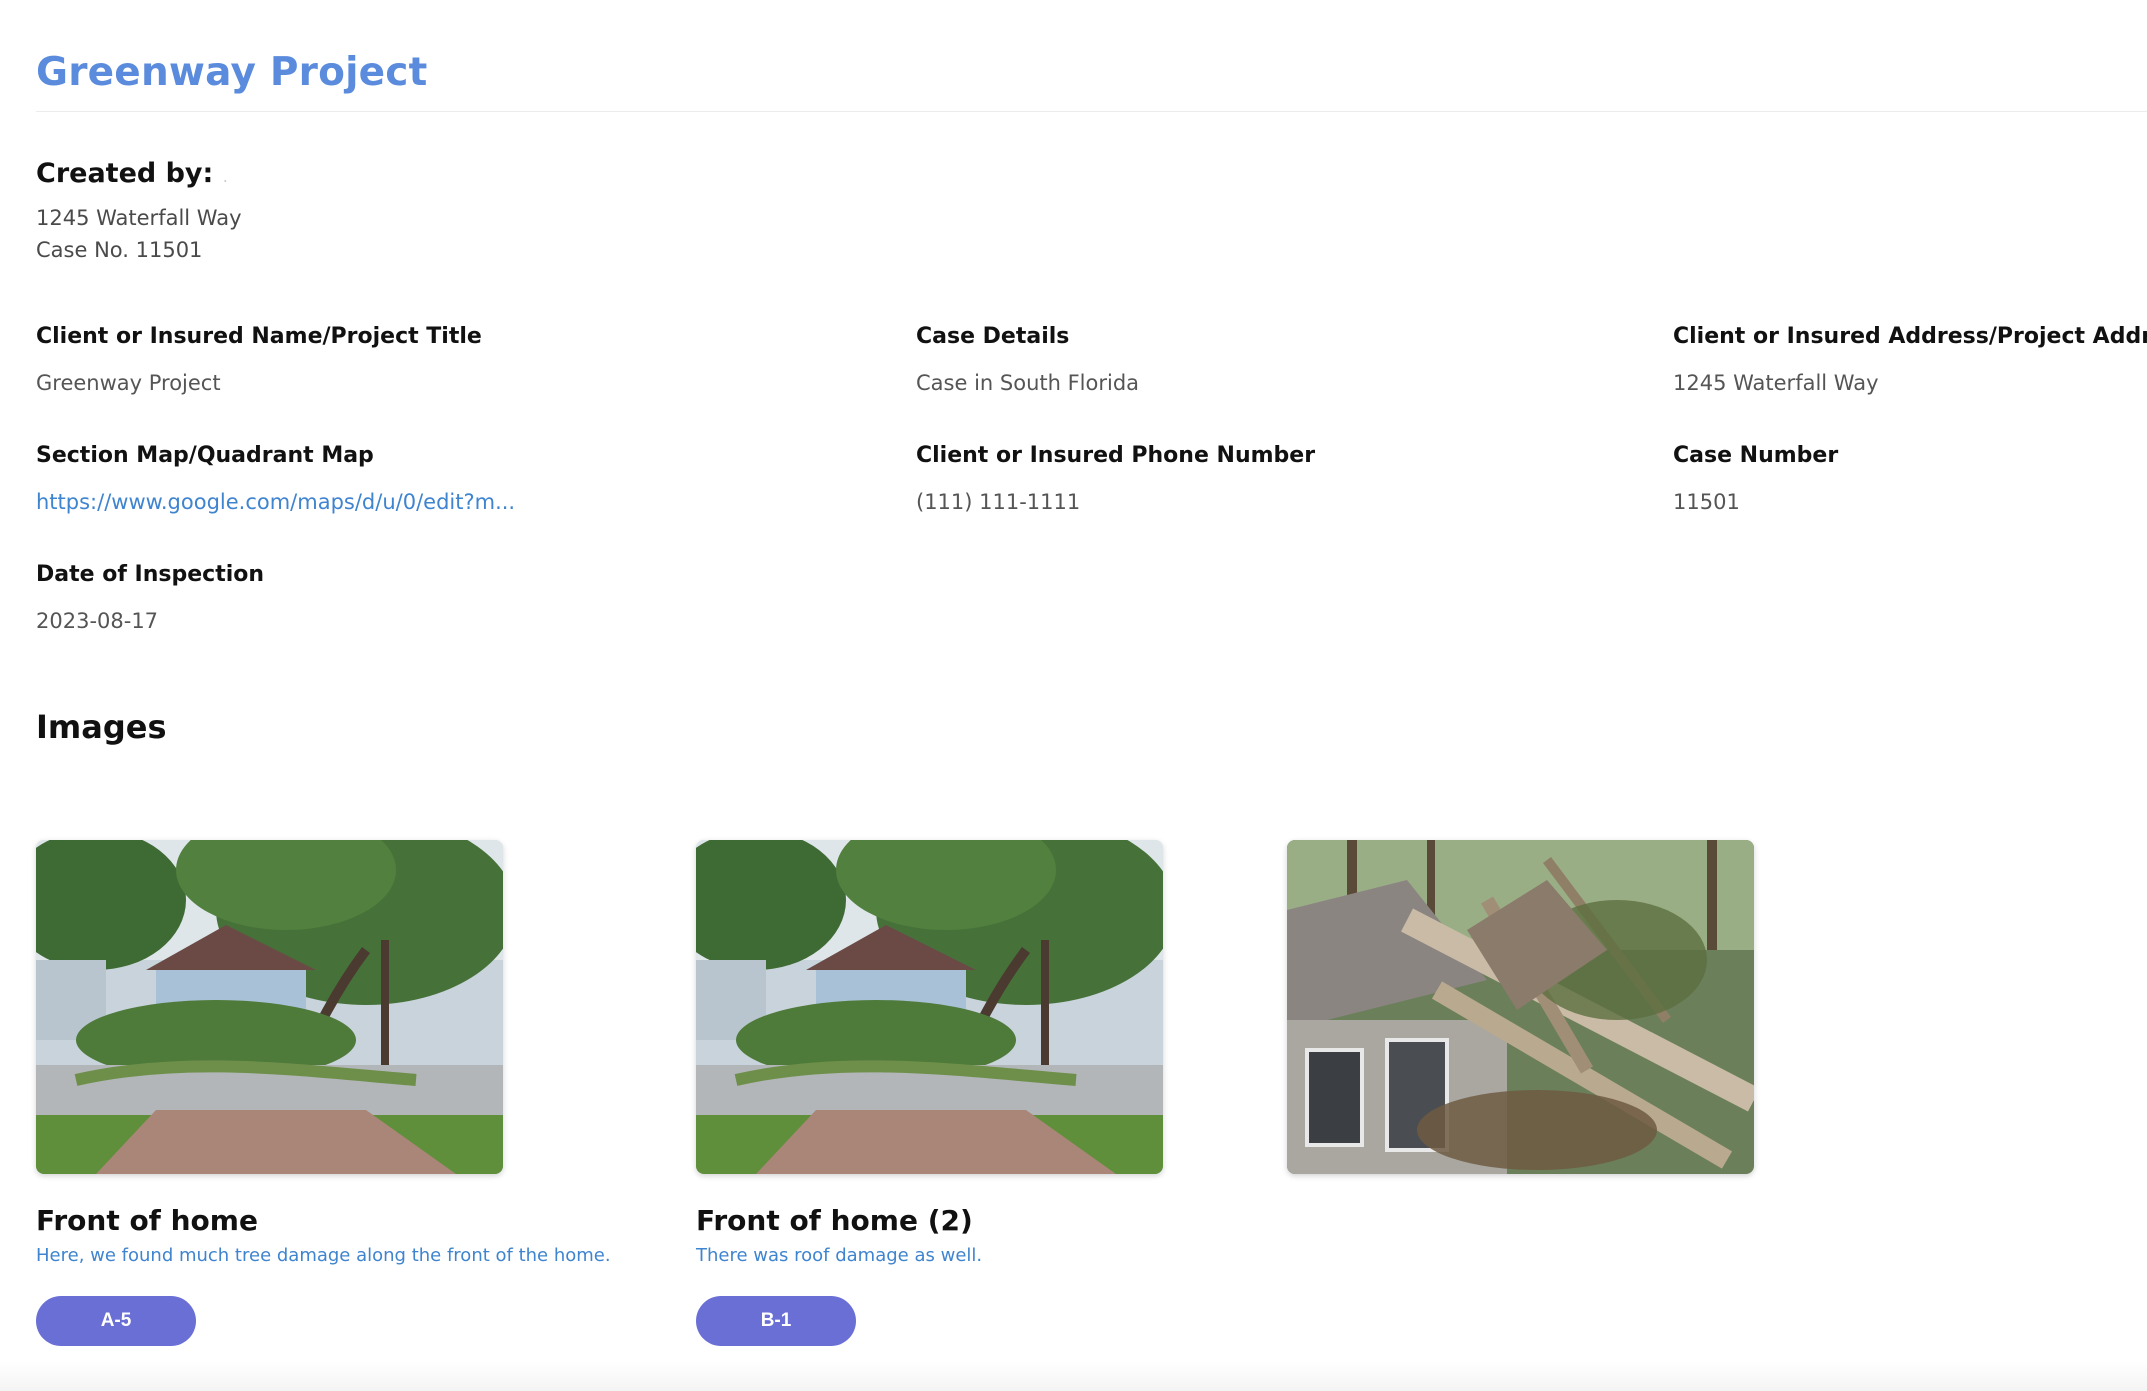 The image size is (2147, 1391). Describe the element at coordinates (205, 455) in the screenshot. I see `field-label: Section Map/Quadrant Map` at that location.